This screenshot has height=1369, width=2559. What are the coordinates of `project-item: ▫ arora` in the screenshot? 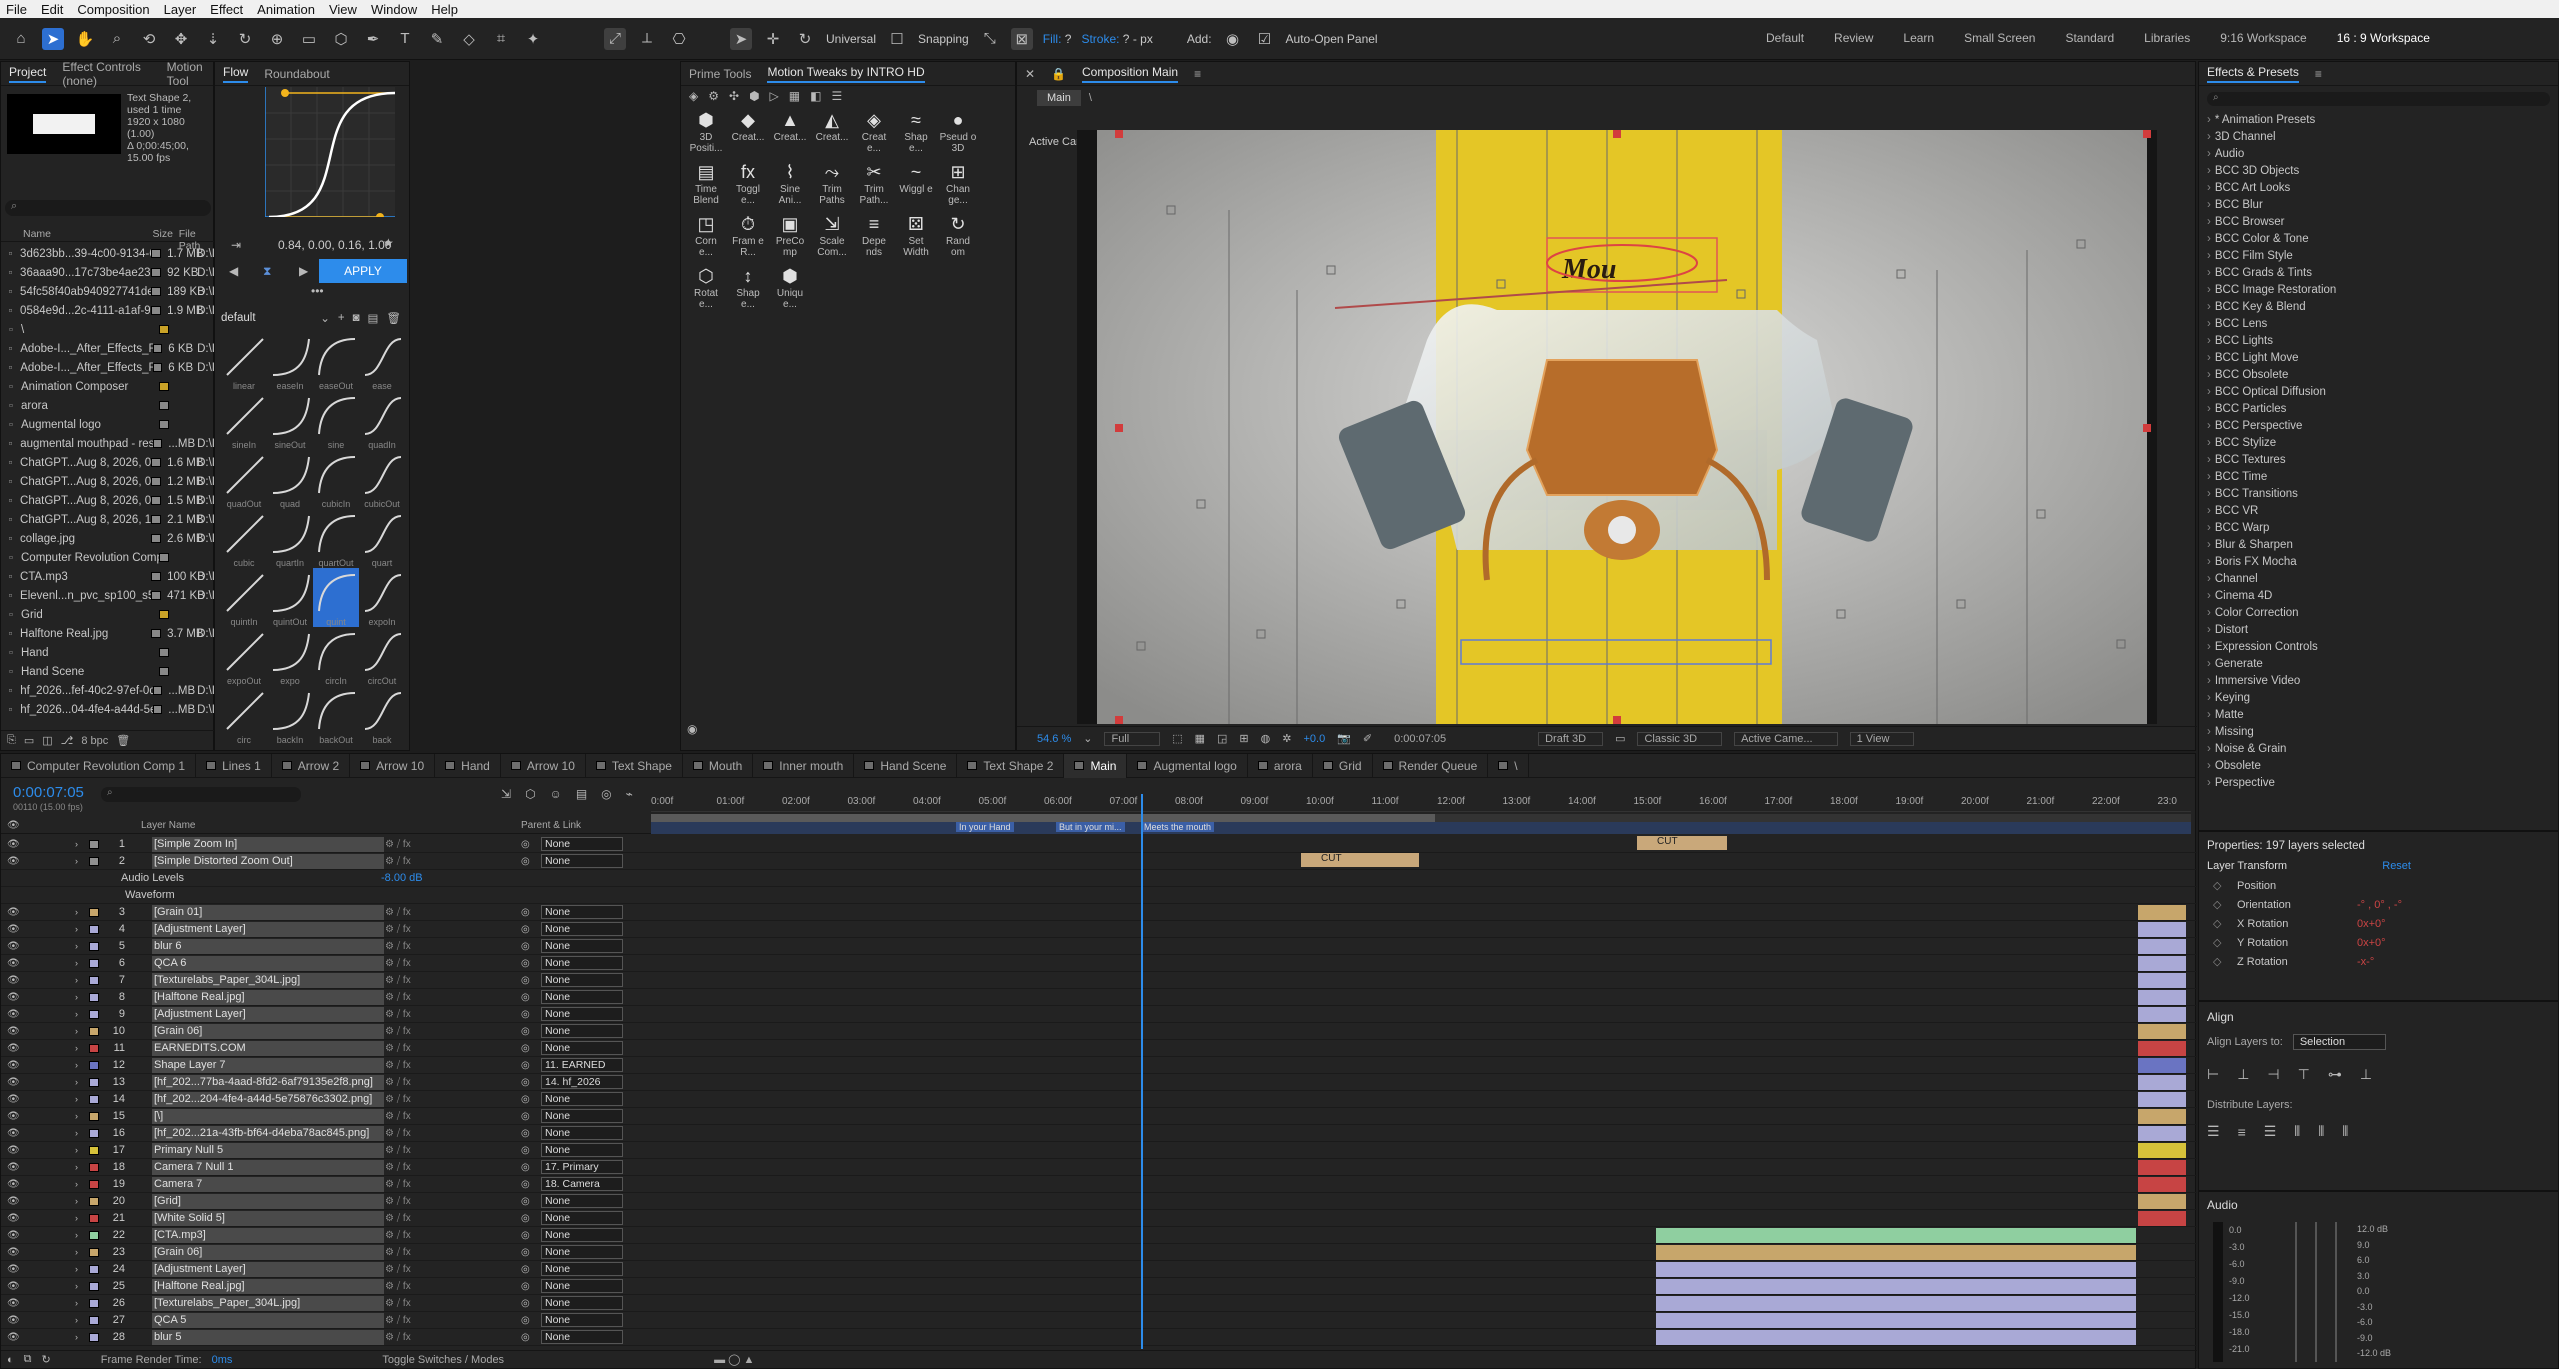 It's located at (108, 405).